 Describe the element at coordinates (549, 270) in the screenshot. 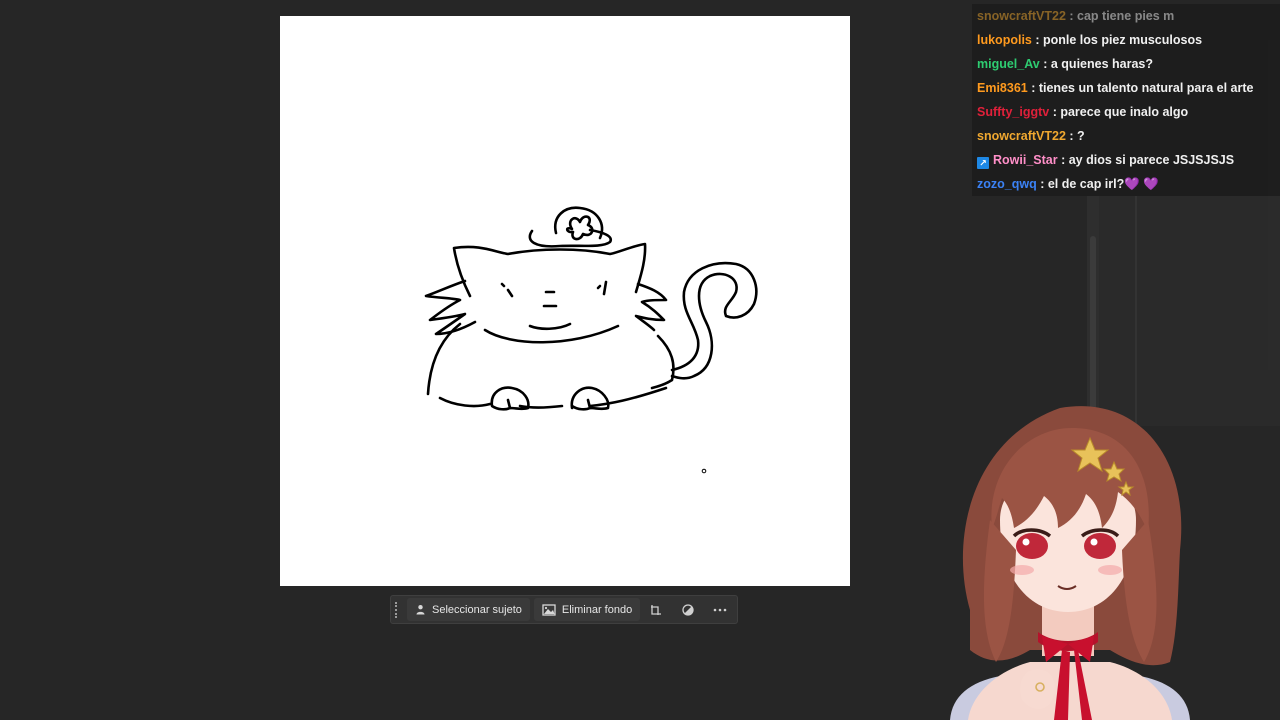

I see `cat-head` at that location.